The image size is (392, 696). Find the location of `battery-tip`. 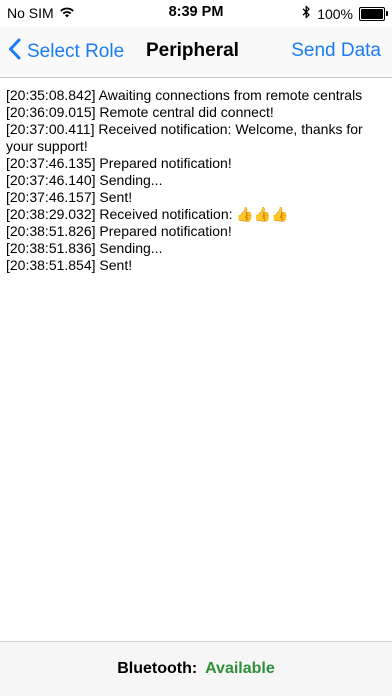

battery-tip is located at coordinates (387, 13).